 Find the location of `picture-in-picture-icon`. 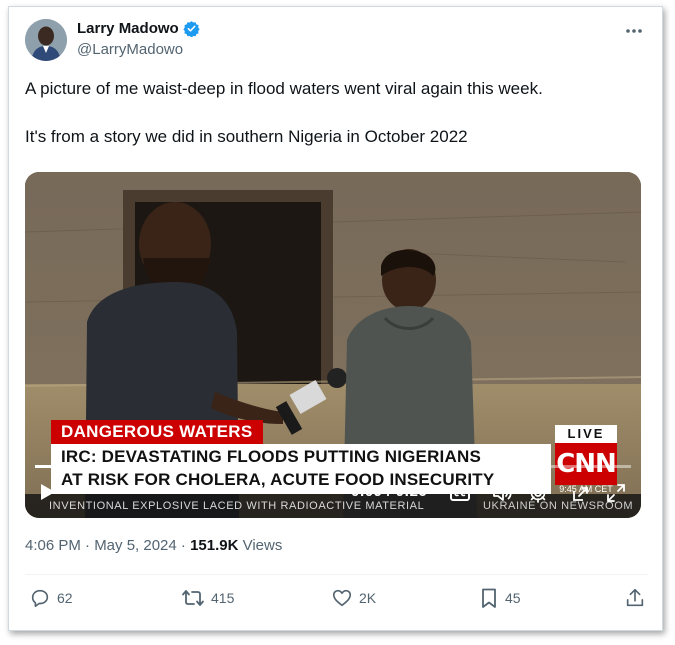

picture-in-picture-icon is located at coordinates (580, 494).